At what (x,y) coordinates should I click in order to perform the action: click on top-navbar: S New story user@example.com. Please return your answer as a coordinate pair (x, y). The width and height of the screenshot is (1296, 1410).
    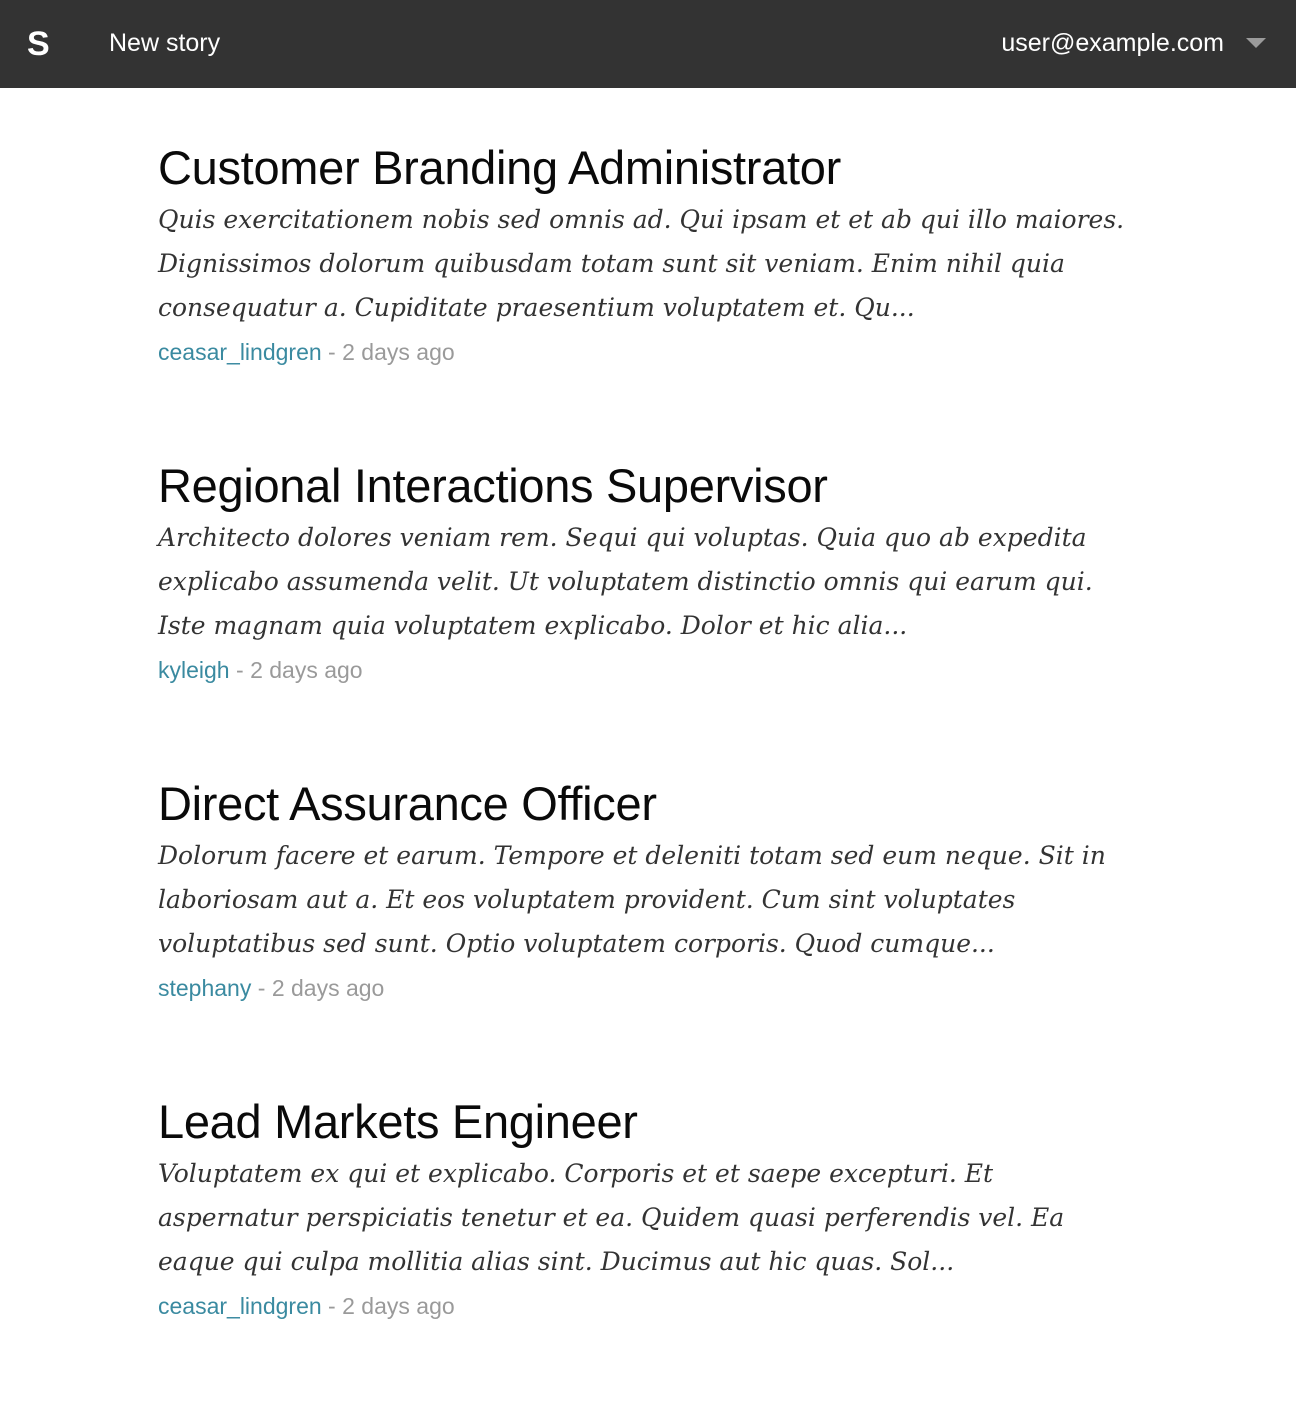
    Looking at the image, I should click on (648, 44).